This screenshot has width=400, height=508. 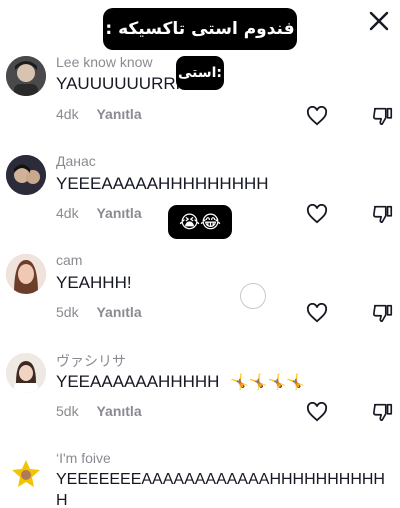 I want to click on comment-text: YEEEEEEEAAAAAAAAAAAAHHHHHHHHHH, so click(x=220, y=479).